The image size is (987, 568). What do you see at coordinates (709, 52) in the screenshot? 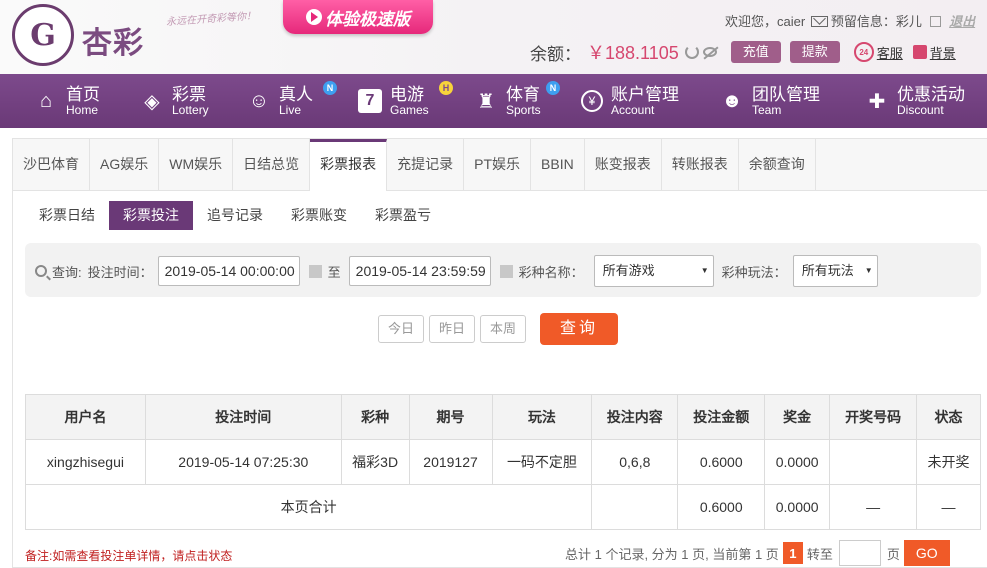
I see `hide-balance-icon` at bounding box center [709, 52].